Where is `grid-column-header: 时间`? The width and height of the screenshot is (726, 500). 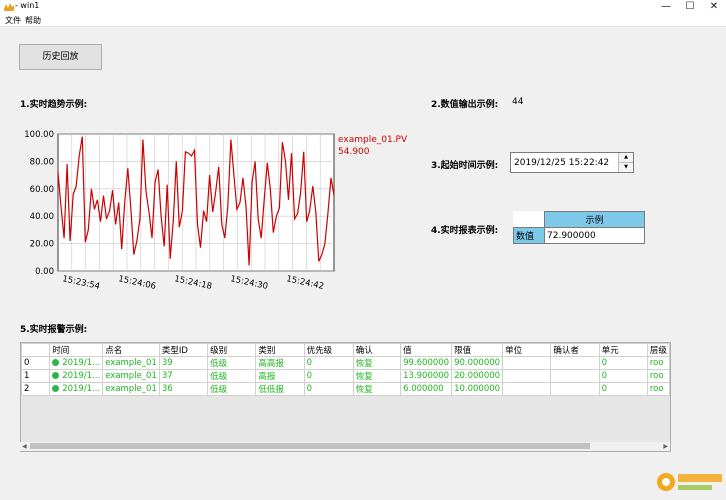 grid-column-header: 时间 is located at coordinates (76, 350).